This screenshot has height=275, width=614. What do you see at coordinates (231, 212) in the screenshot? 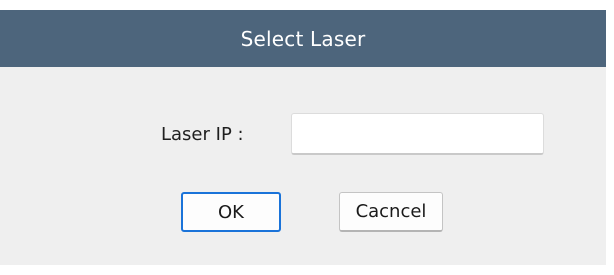
I see `ok-button: OK` at bounding box center [231, 212].